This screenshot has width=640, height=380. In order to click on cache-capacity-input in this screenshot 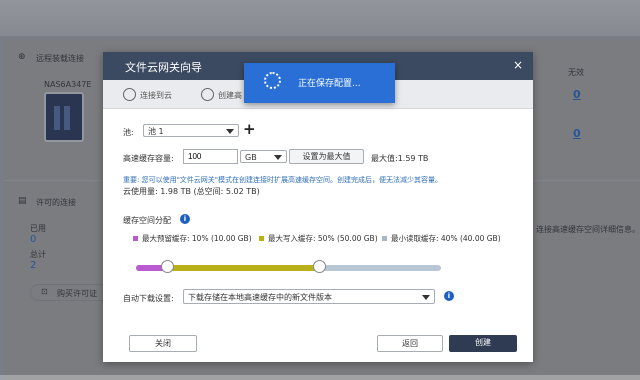, I will do `click(210, 156)`.